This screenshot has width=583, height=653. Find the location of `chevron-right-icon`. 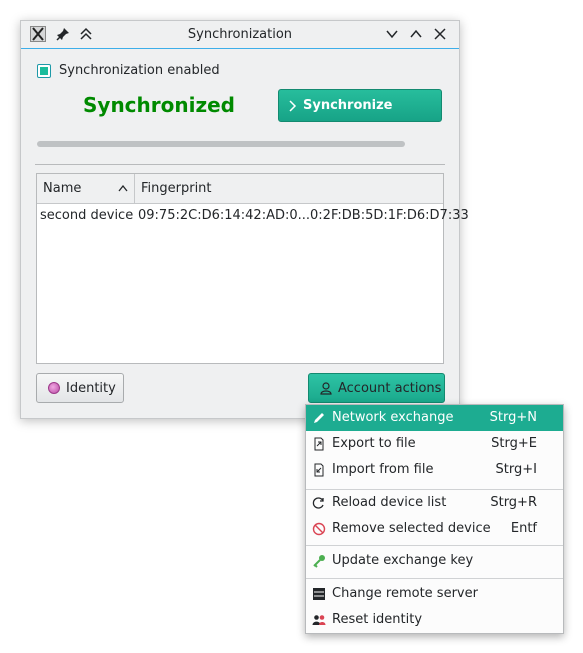

chevron-right-icon is located at coordinates (293, 105).